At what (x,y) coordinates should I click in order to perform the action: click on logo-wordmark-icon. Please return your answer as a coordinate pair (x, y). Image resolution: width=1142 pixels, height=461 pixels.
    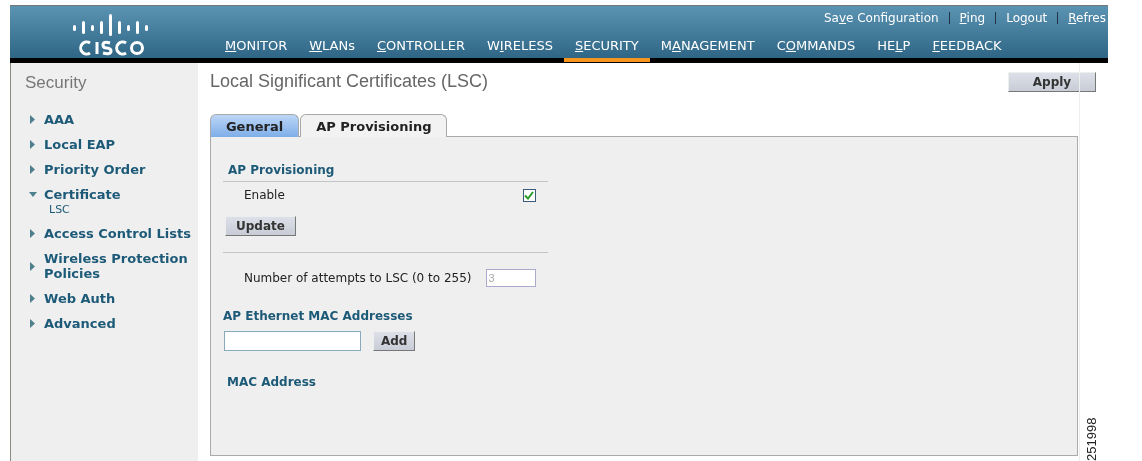
    Looking at the image, I should click on (112, 48).